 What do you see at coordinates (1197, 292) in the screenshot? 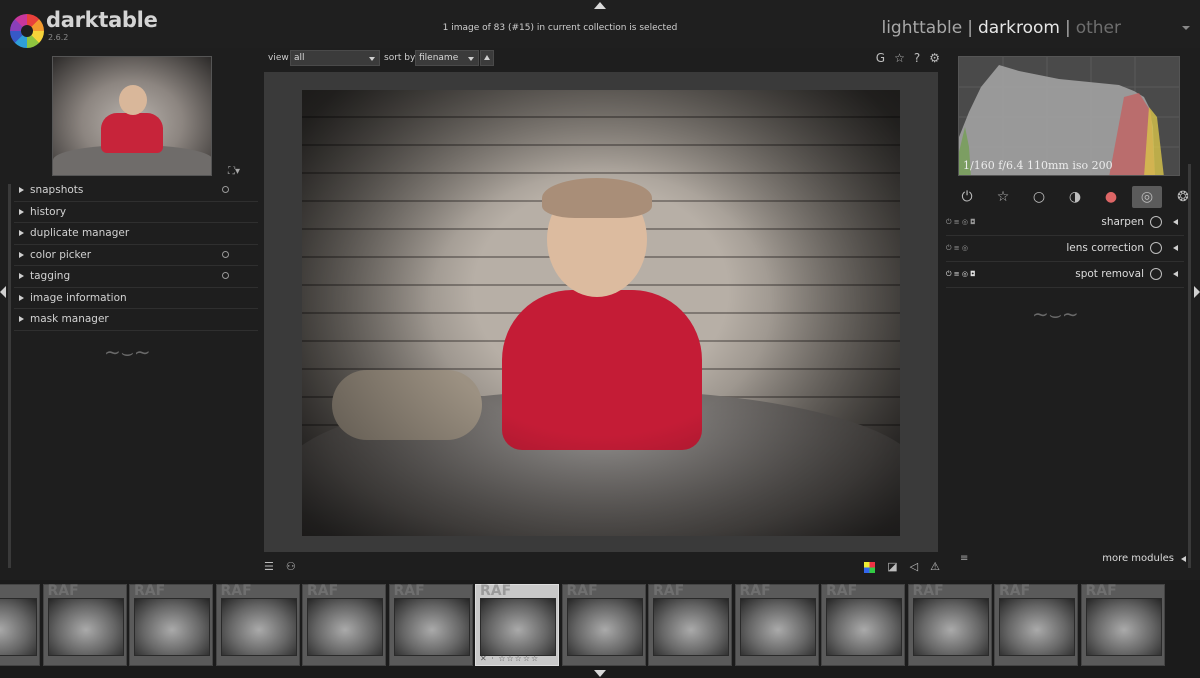
I see `collapse-right-arrow-icon` at bounding box center [1197, 292].